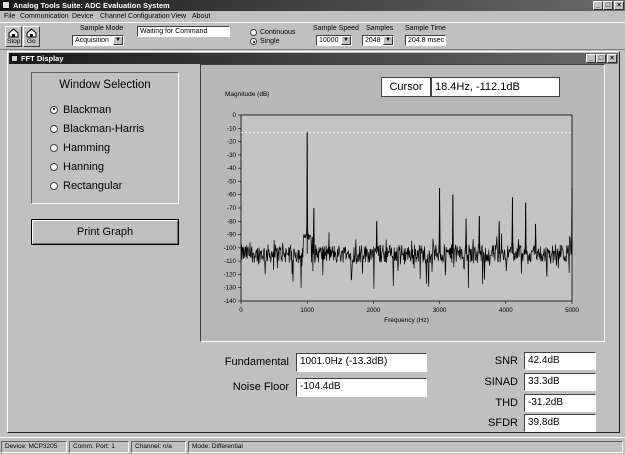 The image size is (625, 454). I want to click on window-option-rectangular: Rectangular, so click(97, 185).